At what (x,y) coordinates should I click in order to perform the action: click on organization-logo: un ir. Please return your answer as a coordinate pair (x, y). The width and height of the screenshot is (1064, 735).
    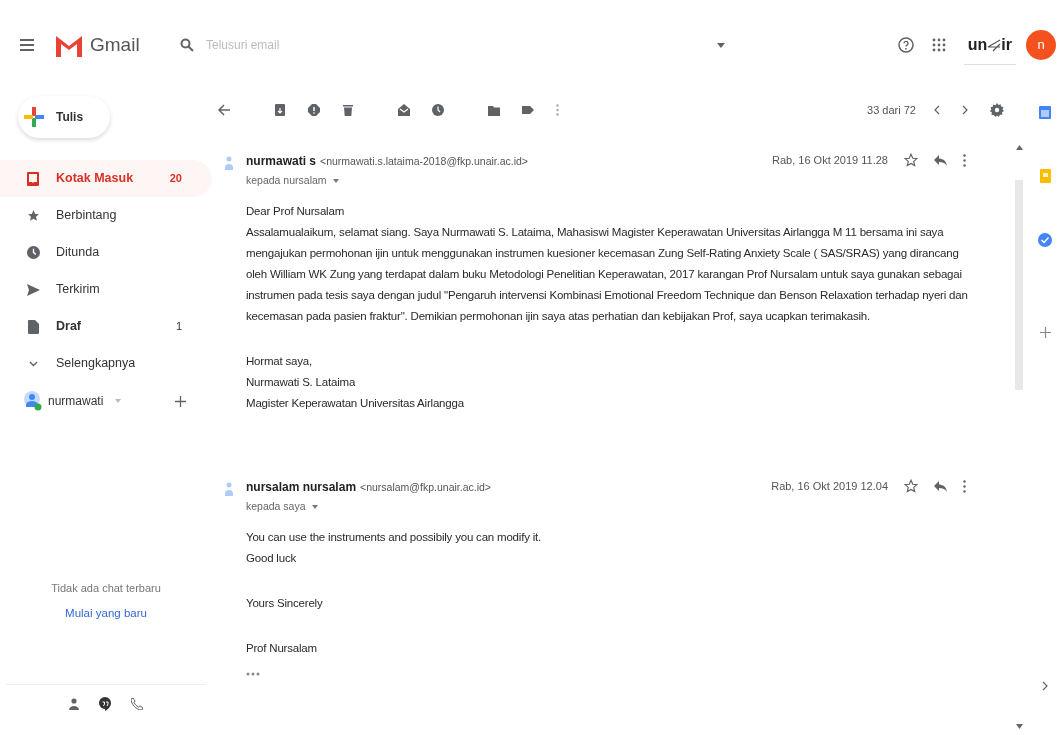
    Looking at the image, I should click on (989, 45).